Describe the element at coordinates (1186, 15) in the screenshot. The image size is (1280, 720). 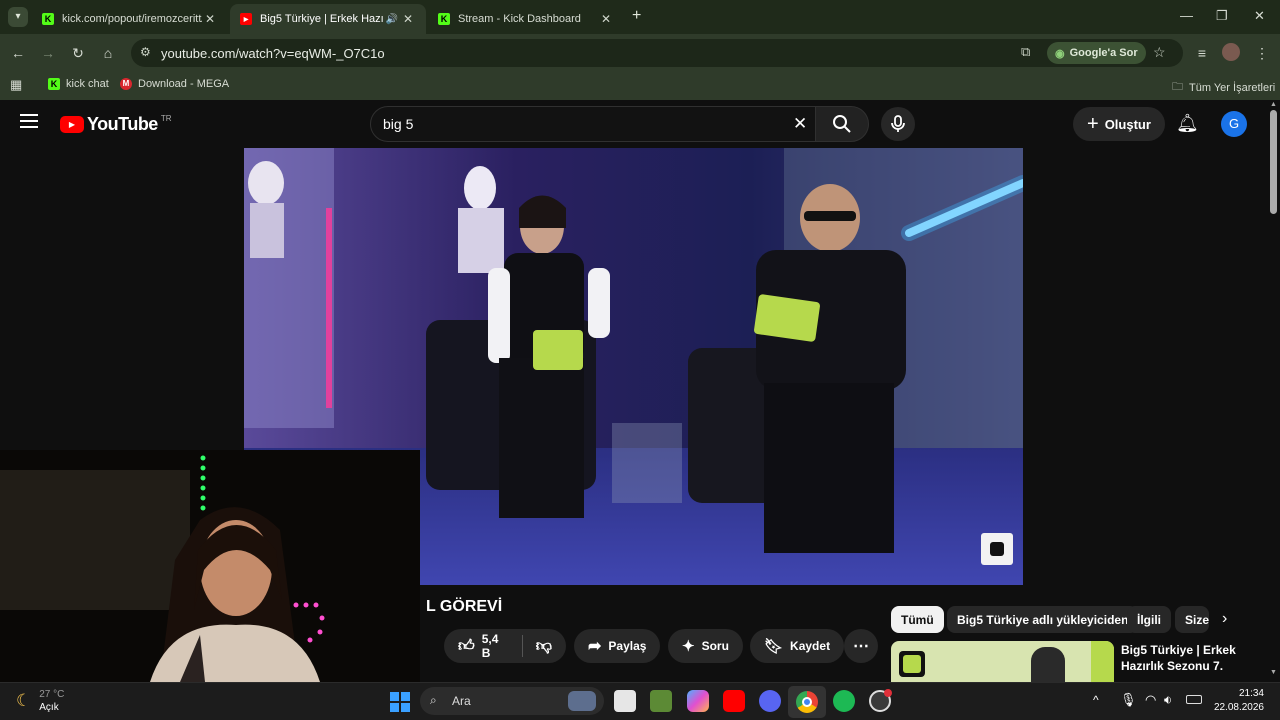
I see `minimize-button: —` at that location.